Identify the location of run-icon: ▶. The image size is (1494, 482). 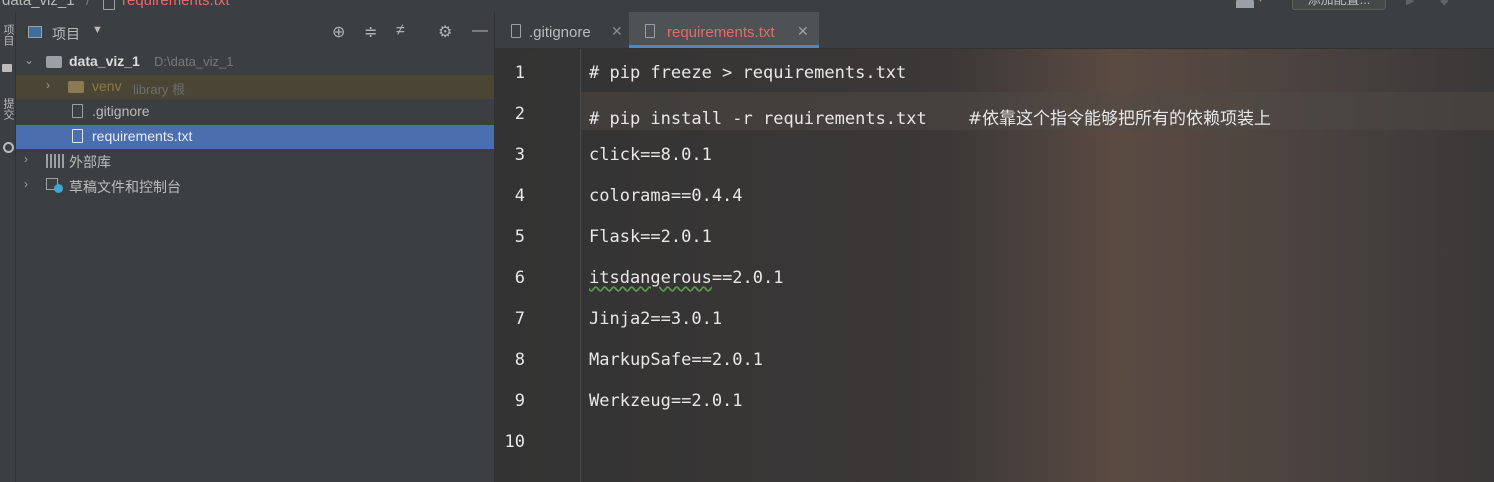
(1410, 3).